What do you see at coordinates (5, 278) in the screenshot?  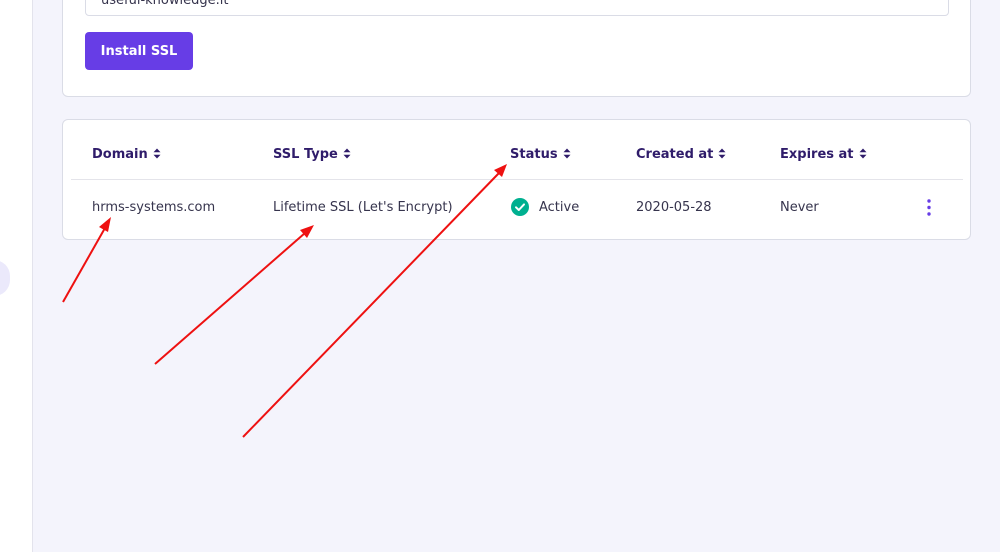 I see `sidebar-active-indicator` at bounding box center [5, 278].